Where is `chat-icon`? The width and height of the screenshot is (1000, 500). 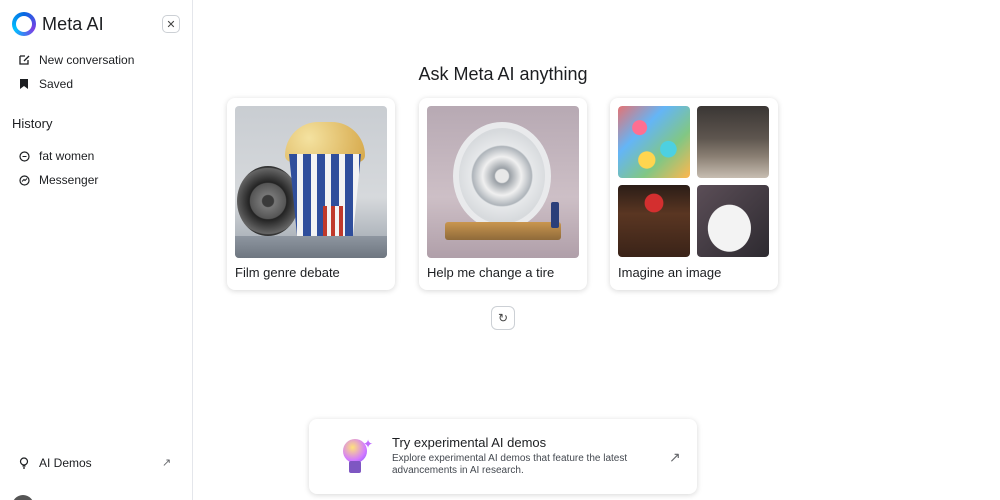
chat-icon is located at coordinates (24, 156).